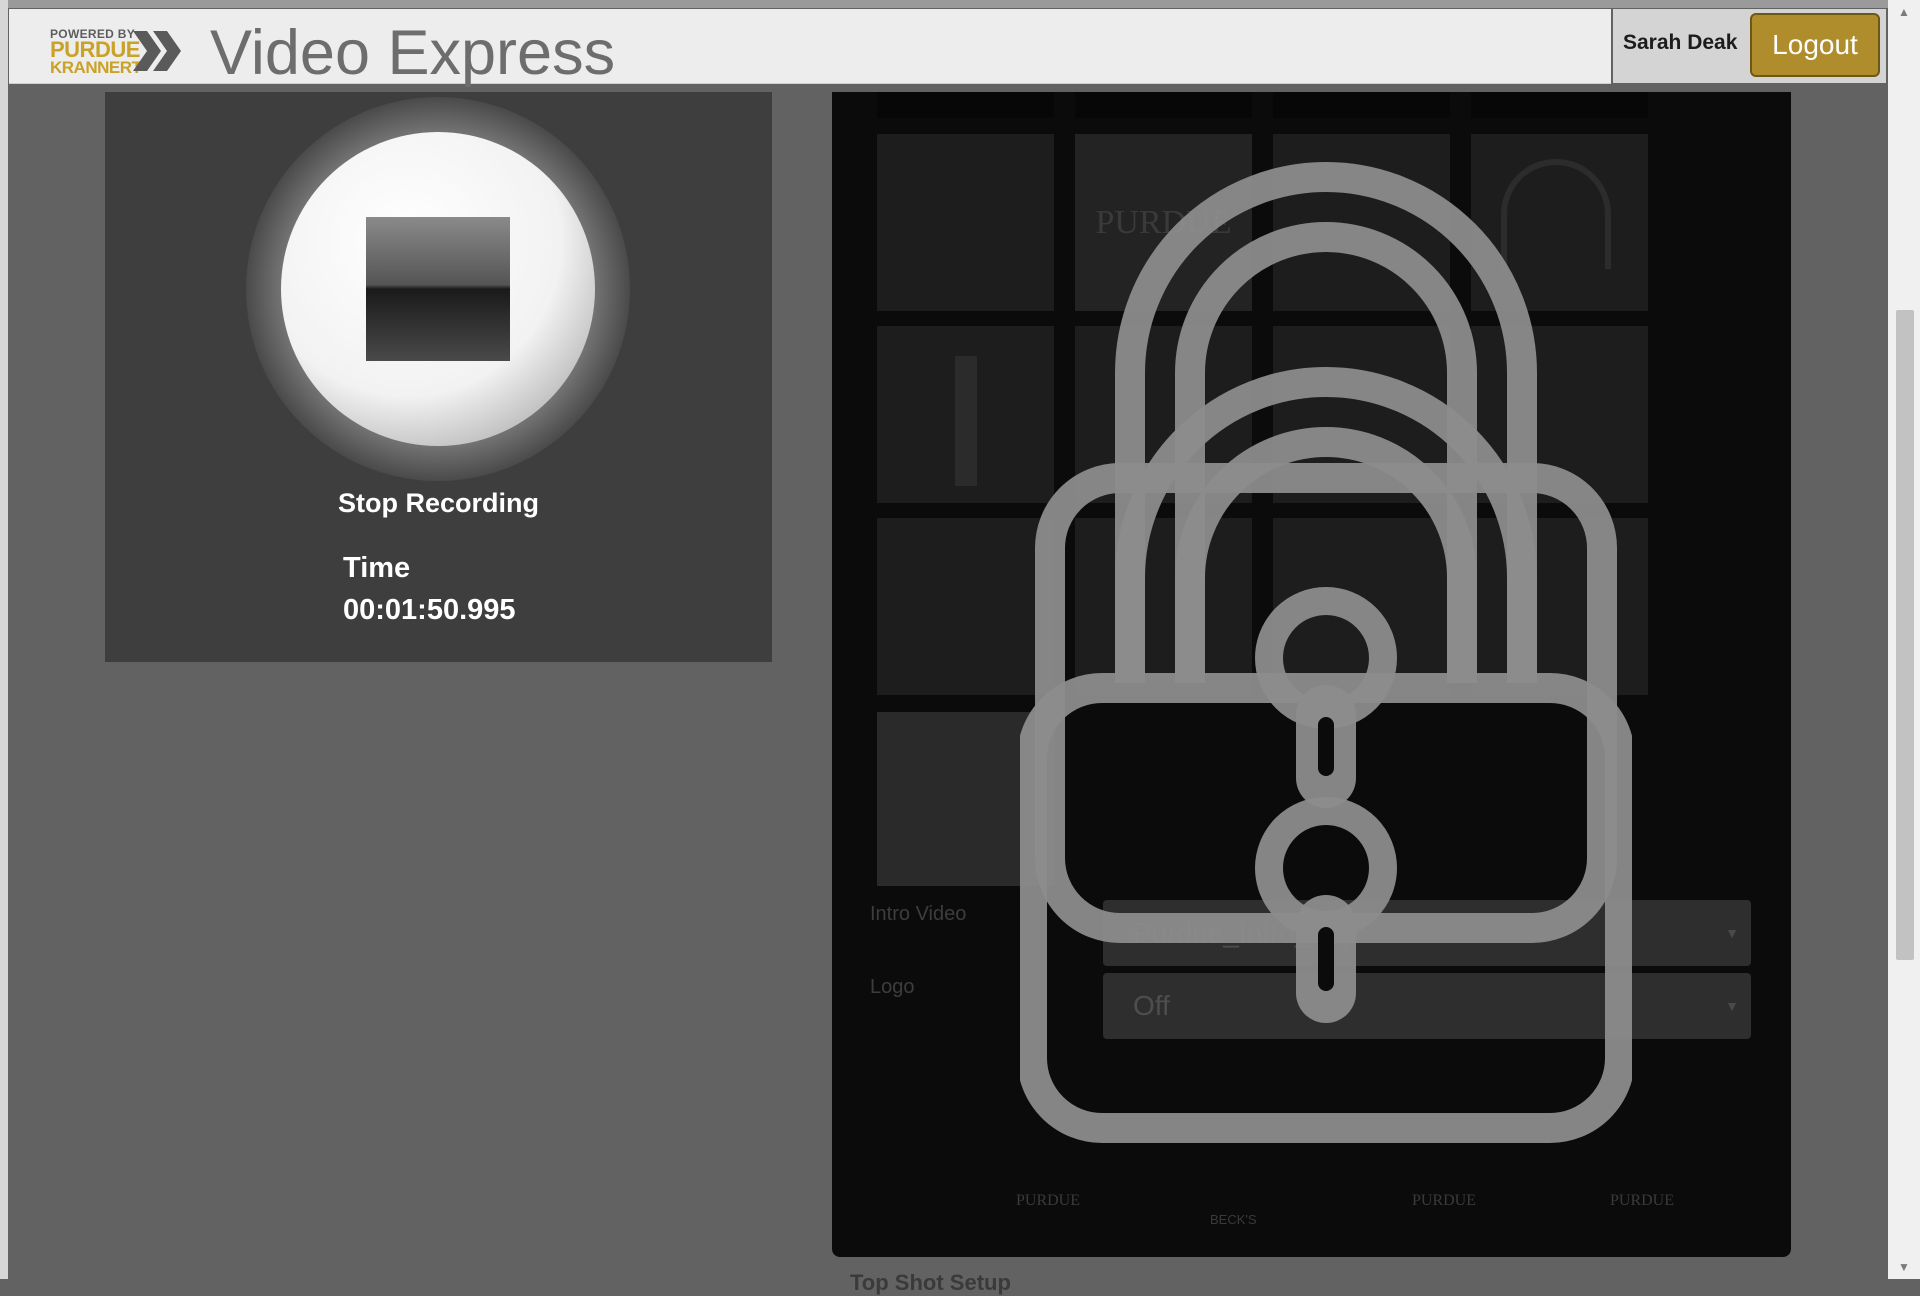  I want to click on app-header: POWERED BY PURDUE KRANNERT Video Express, so click(810, 48).